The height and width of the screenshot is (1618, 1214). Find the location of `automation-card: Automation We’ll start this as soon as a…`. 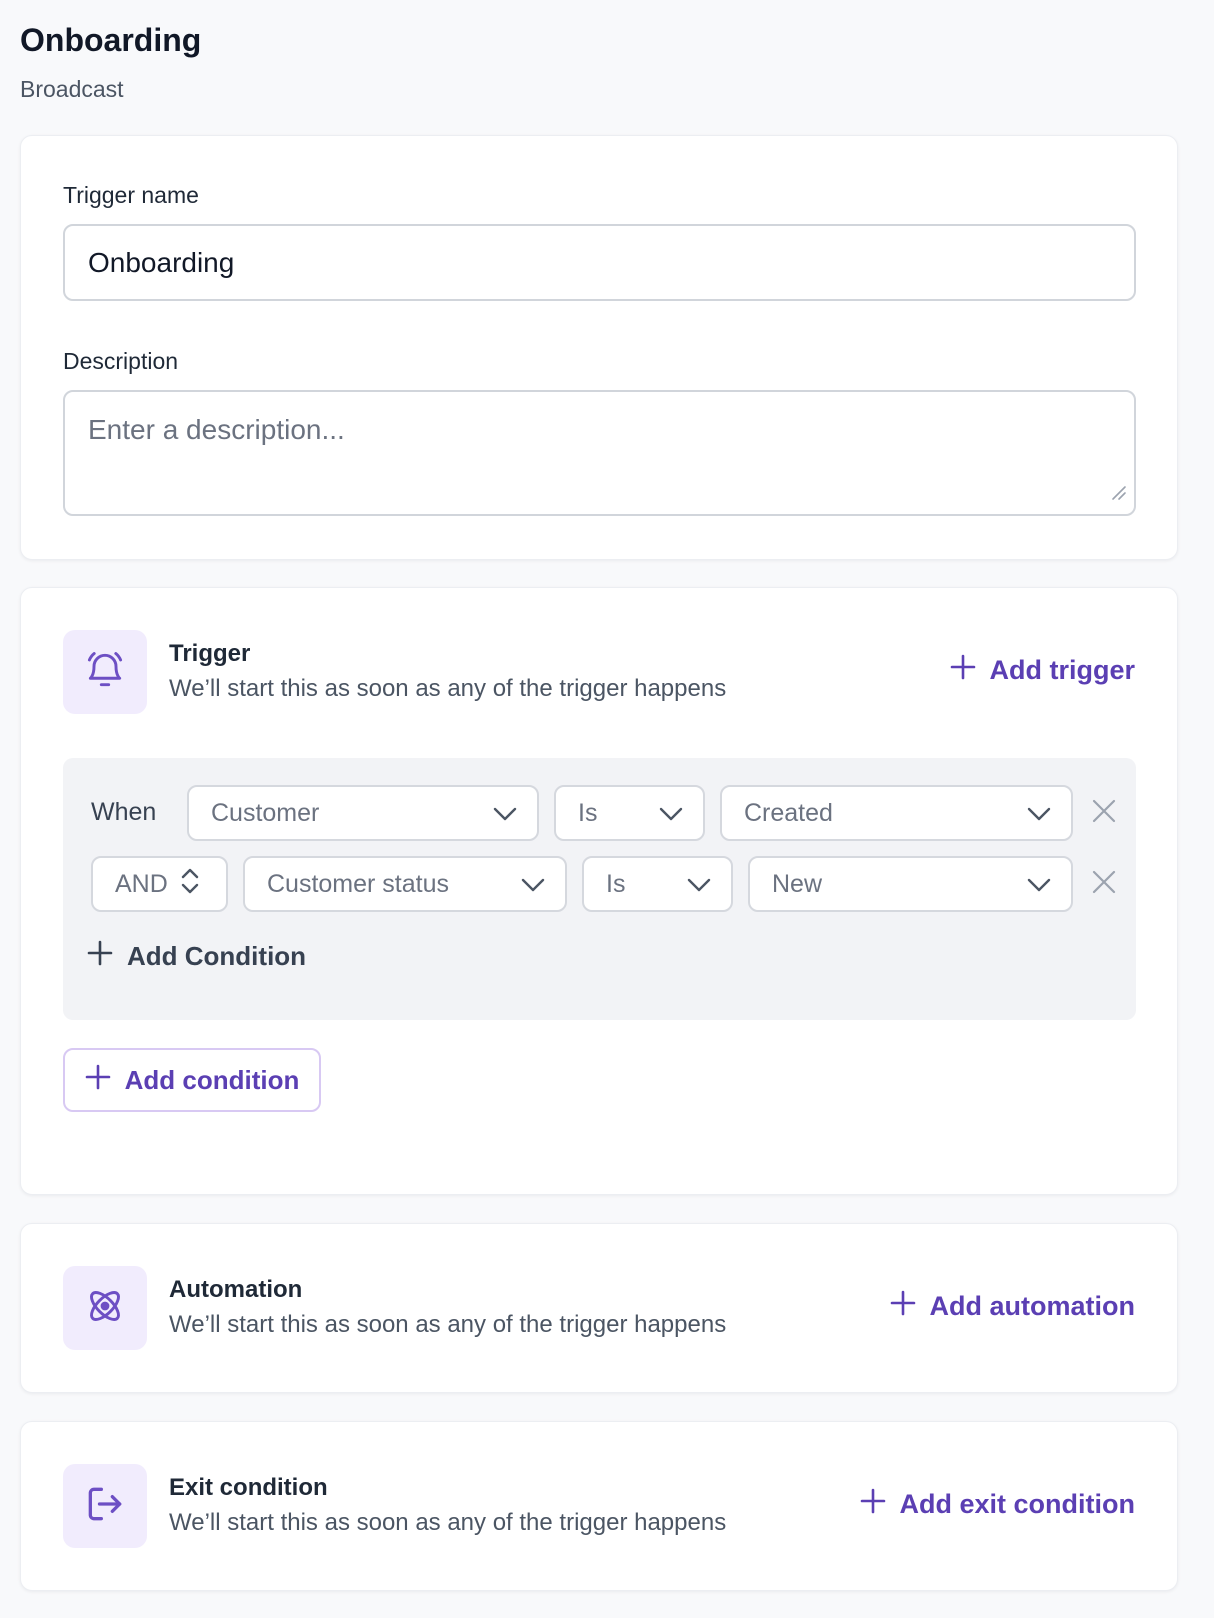

automation-card: Automation We’ll start this as soon as a… is located at coordinates (599, 1308).